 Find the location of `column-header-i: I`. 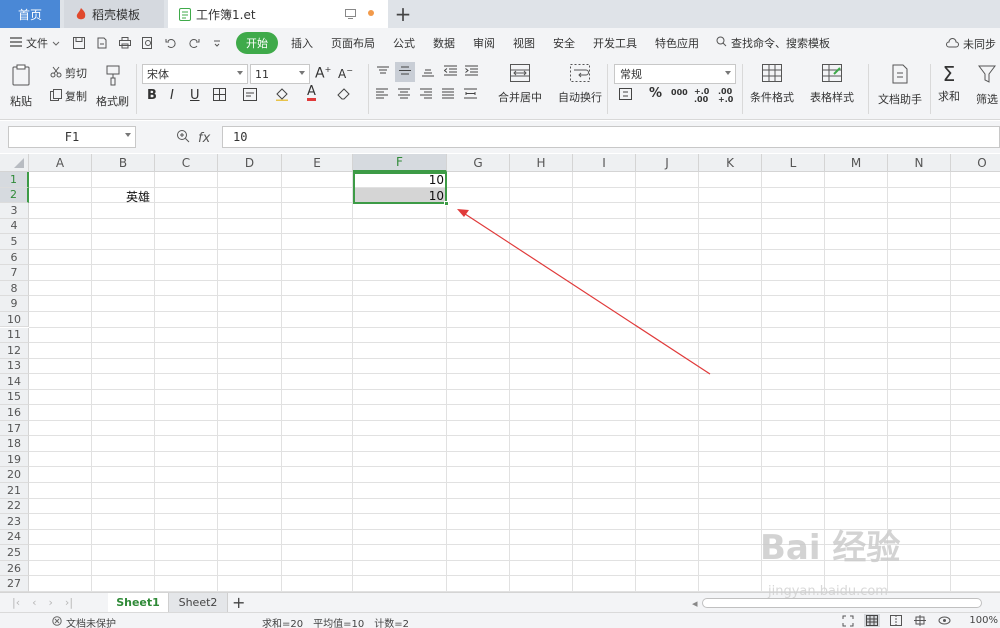

column-header-i: I is located at coordinates (604, 163).